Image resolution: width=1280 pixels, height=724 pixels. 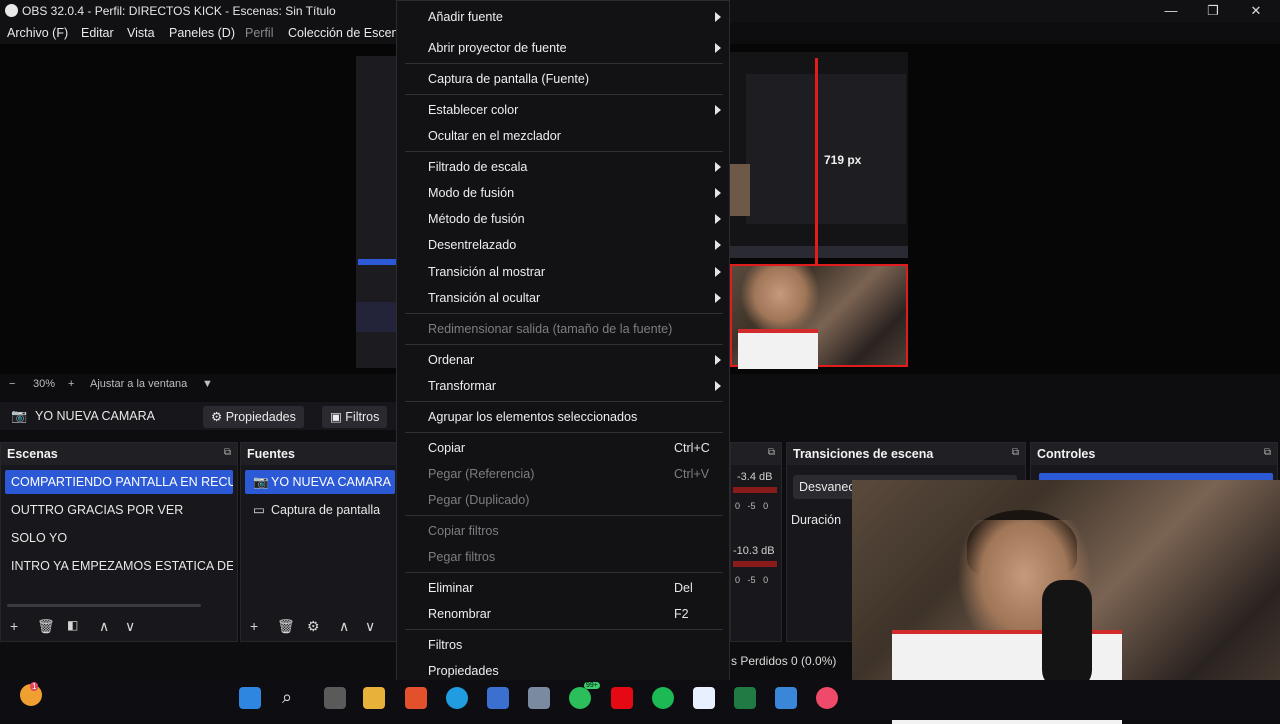 What do you see at coordinates (457, 698) in the screenshot?
I see `edge-icon` at bounding box center [457, 698].